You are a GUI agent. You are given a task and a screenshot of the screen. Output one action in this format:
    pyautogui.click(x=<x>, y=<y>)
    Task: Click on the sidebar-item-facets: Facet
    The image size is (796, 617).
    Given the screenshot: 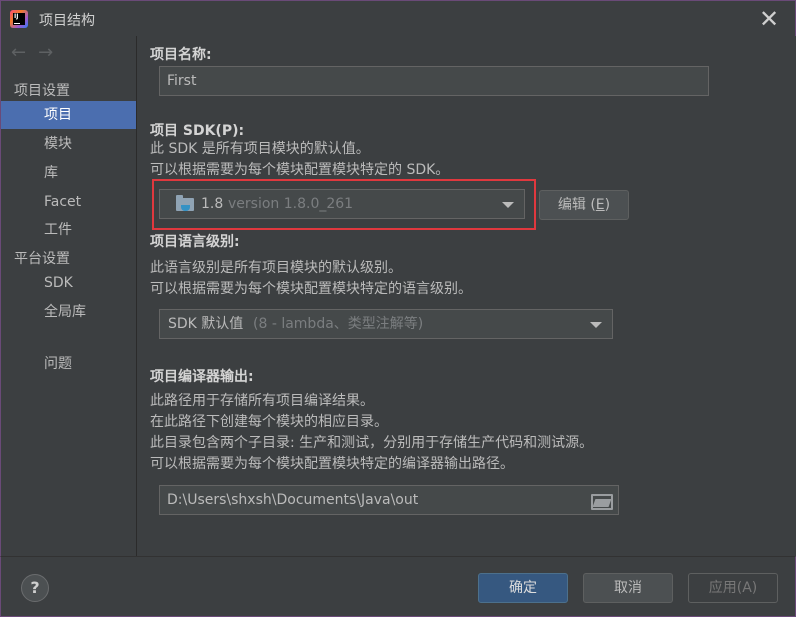 What is the action you would take?
    pyautogui.click(x=68, y=202)
    